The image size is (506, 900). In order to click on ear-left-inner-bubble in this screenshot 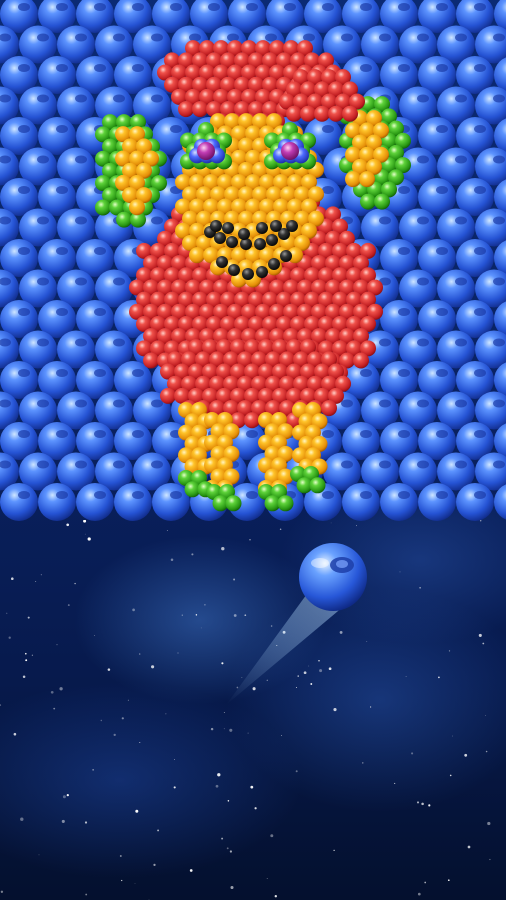, I will do `click(137, 207)`.